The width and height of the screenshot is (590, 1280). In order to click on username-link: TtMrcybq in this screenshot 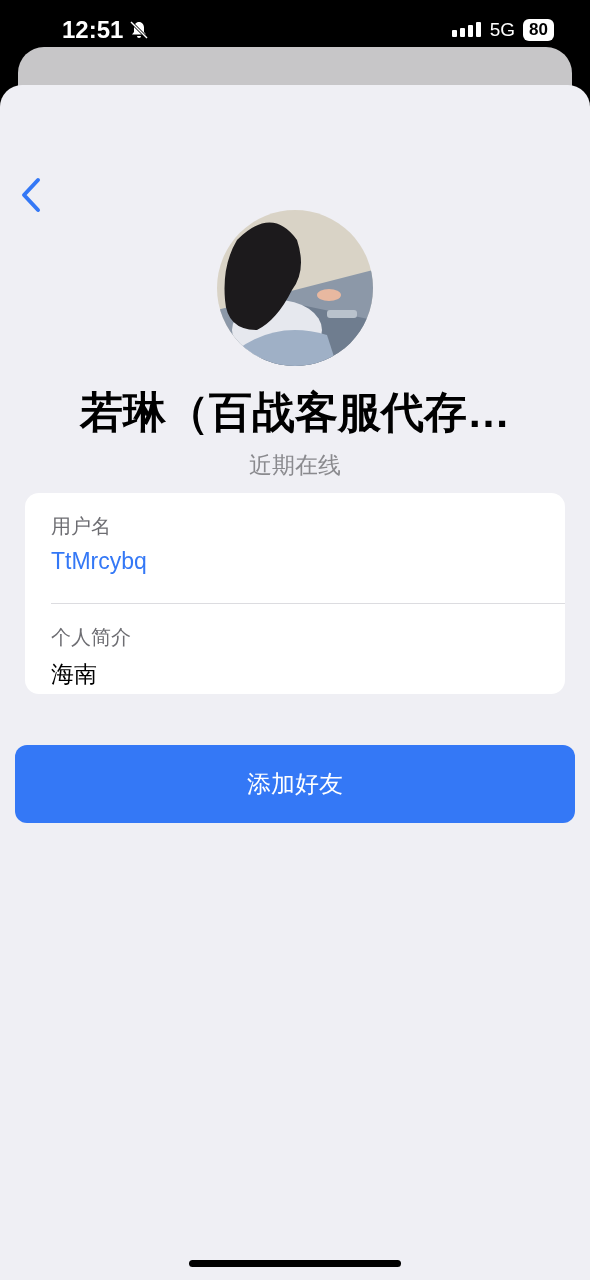, I will do `click(99, 561)`.